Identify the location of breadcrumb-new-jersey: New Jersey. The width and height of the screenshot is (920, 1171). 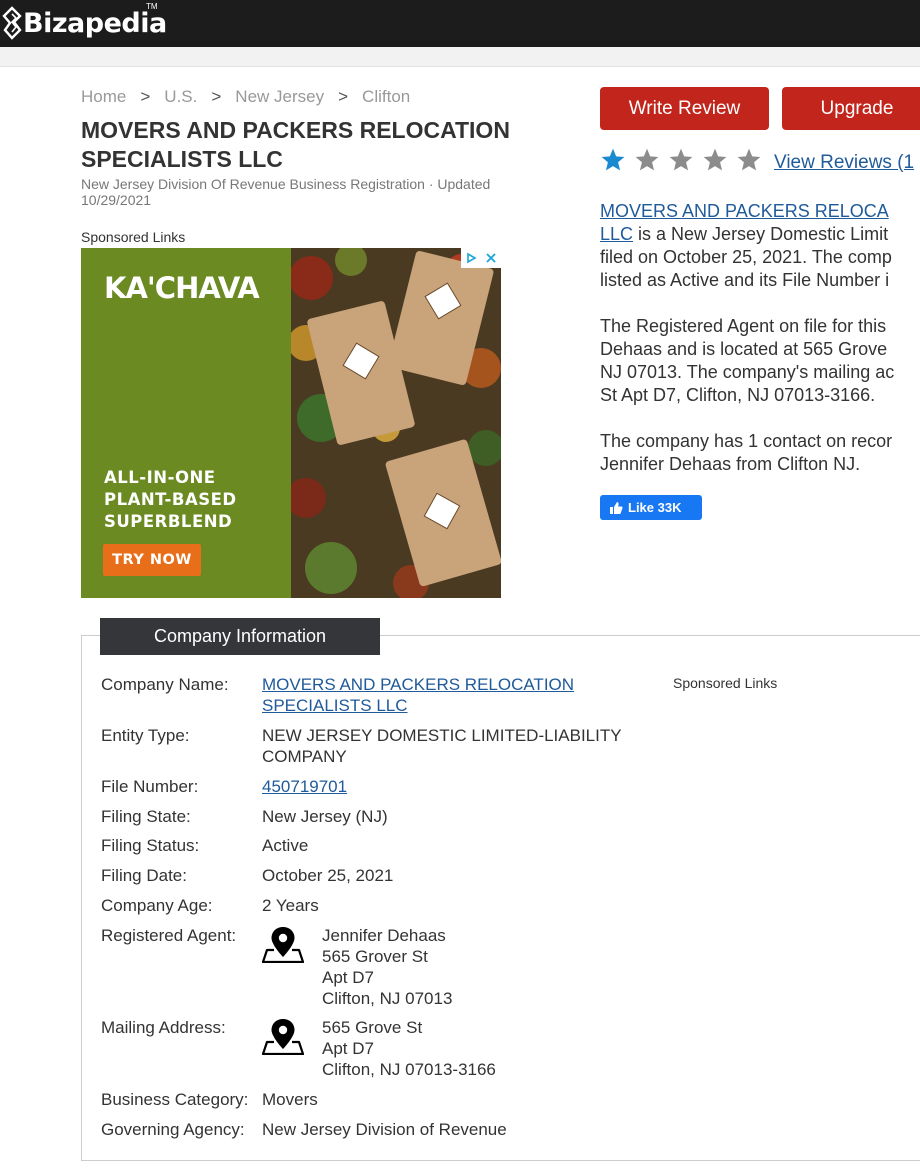
(279, 97).